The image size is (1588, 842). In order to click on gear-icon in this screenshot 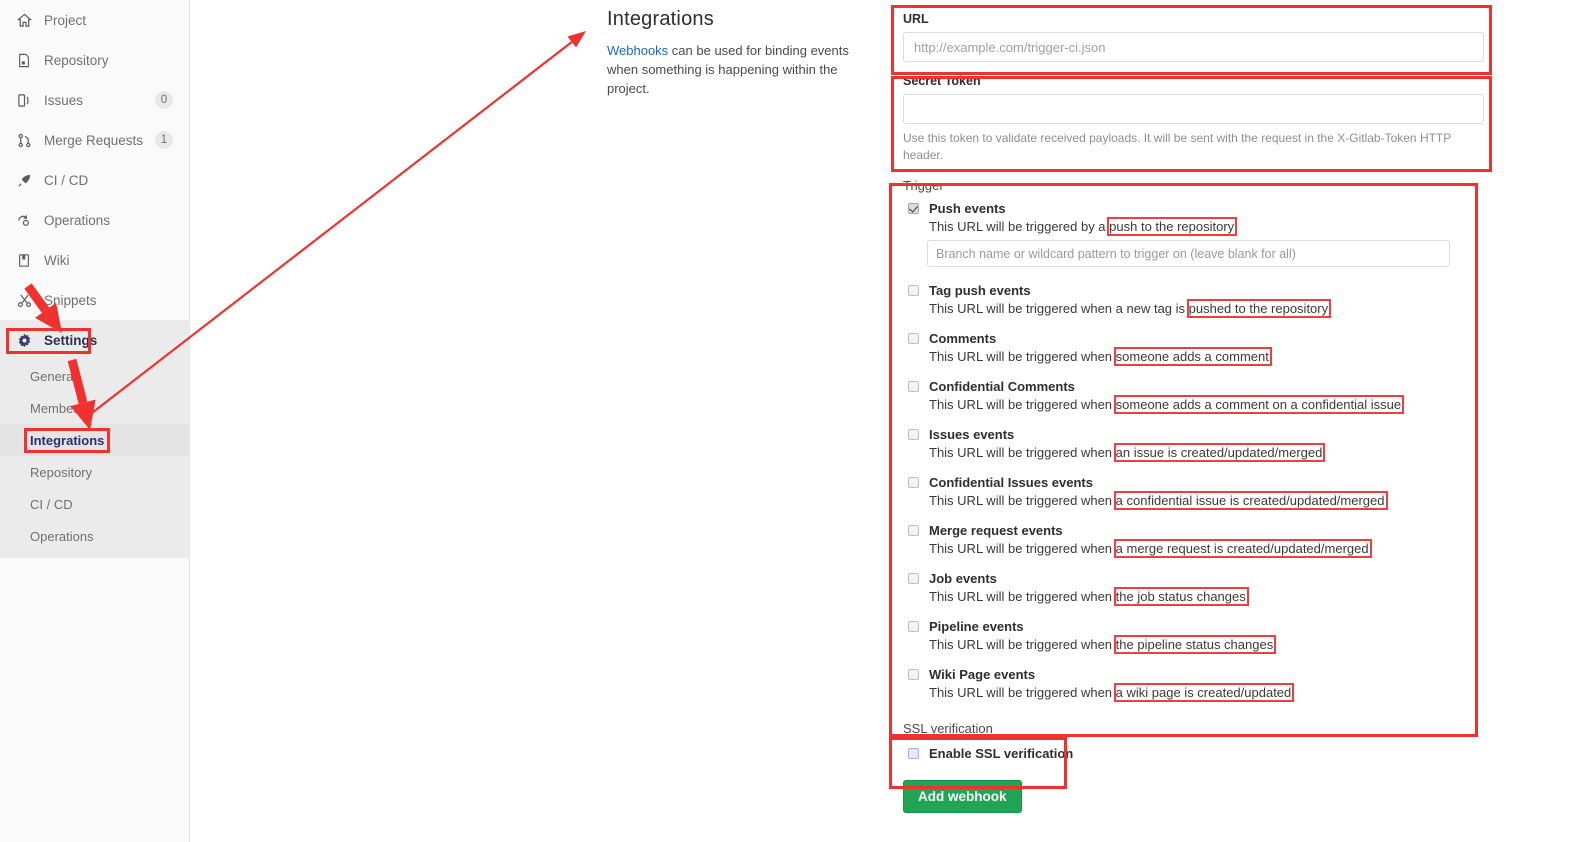, I will do `click(24, 340)`.